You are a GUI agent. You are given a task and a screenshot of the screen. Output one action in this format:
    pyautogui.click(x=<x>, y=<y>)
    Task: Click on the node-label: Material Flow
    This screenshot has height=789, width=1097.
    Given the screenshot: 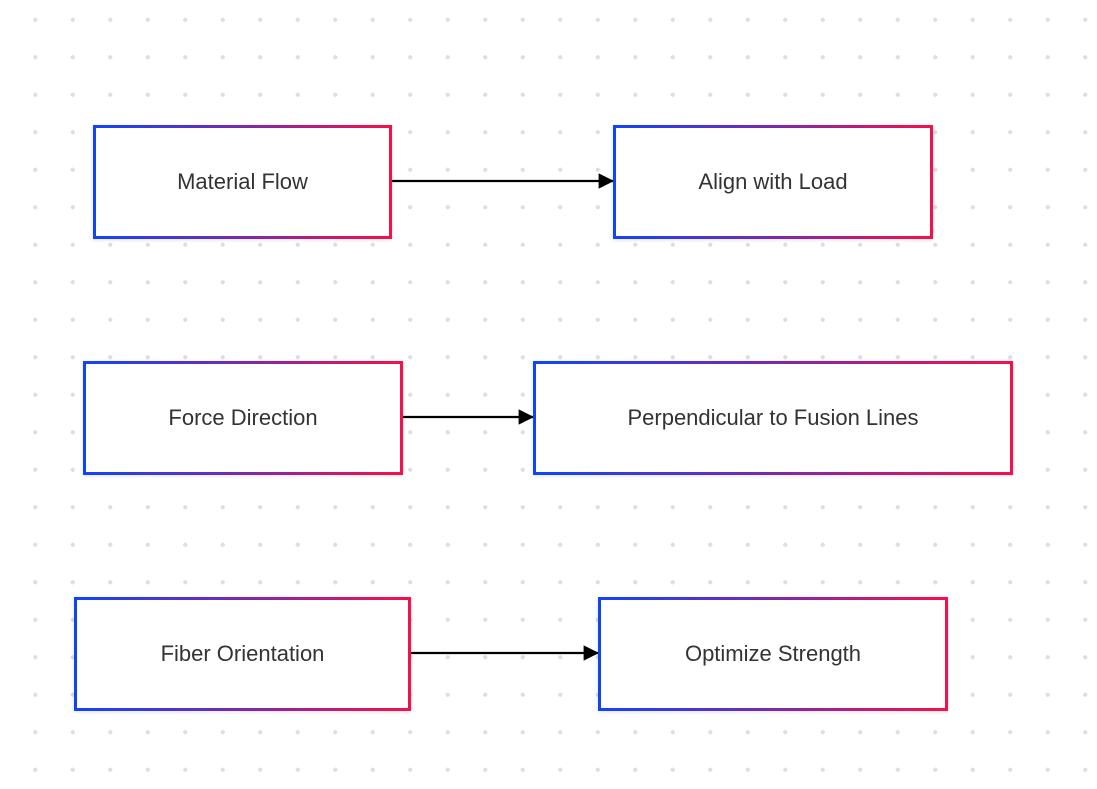 What is the action you would take?
    pyautogui.click(x=242, y=181)
    